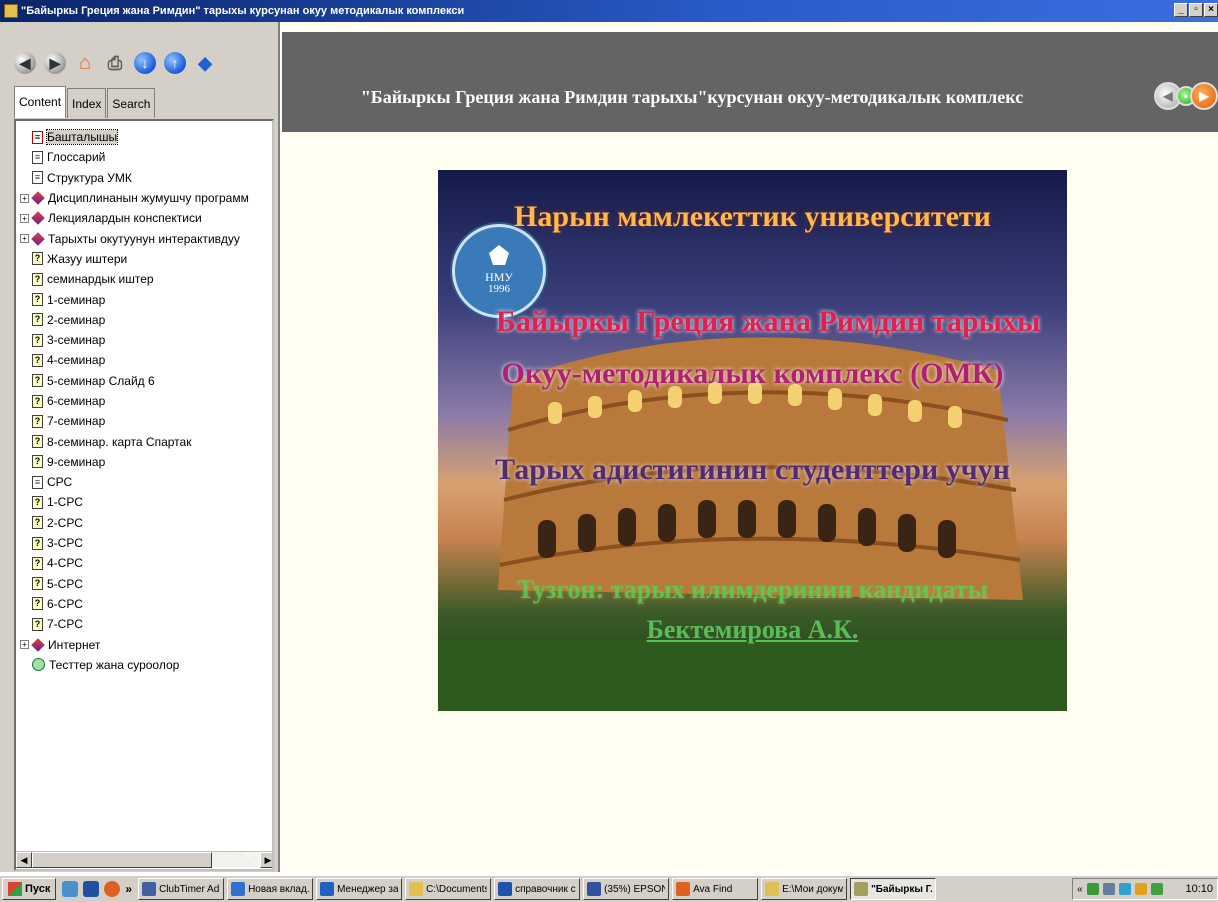  What do you see at coordinates (146, 462) in the screenshot?
I see `tree-item: ? 9-семинар` at bounding box center [146, 462].